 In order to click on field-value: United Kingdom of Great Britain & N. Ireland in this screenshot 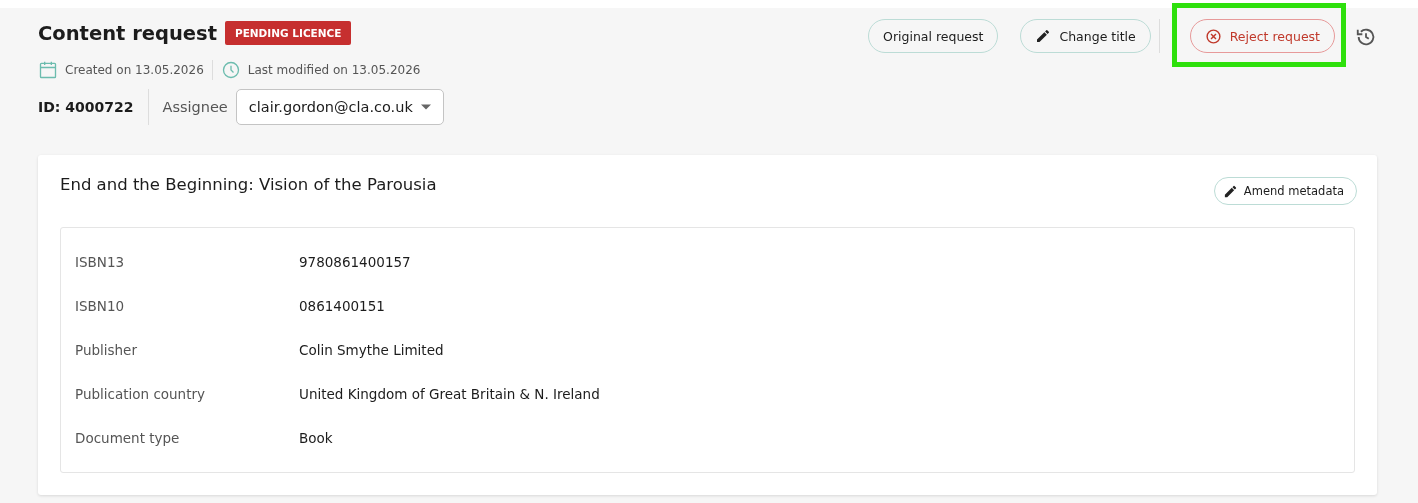, I will do `click(450, 394)`.